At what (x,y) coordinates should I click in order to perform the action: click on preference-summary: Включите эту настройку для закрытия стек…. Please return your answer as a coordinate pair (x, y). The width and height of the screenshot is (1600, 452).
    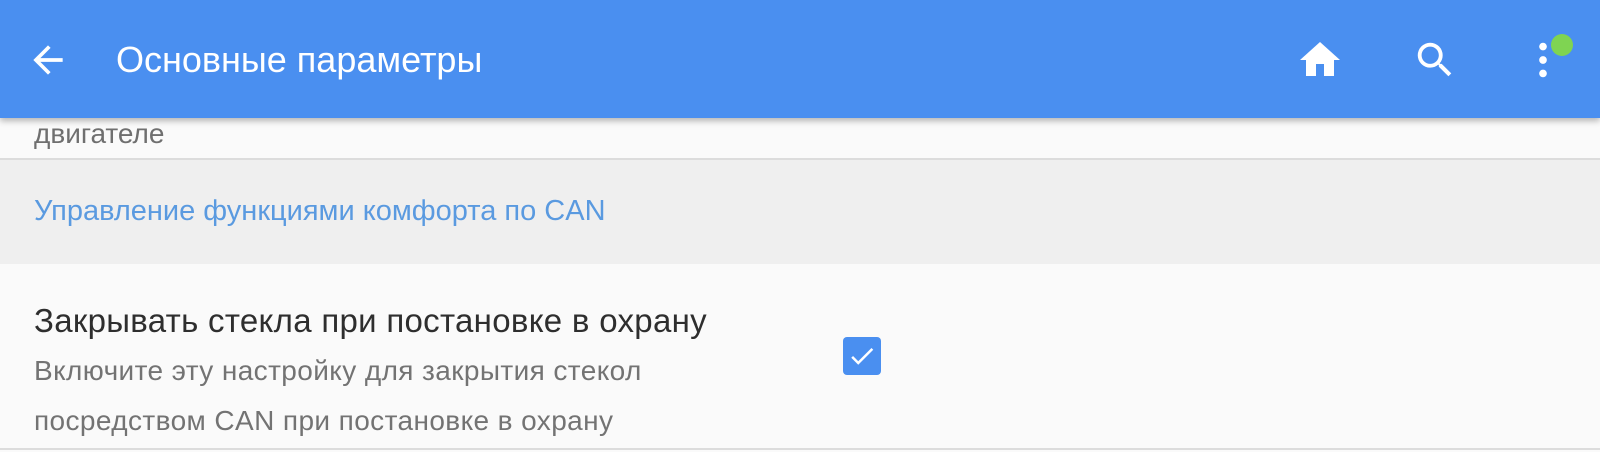
    Looking at the image, I should click on (414, 396).